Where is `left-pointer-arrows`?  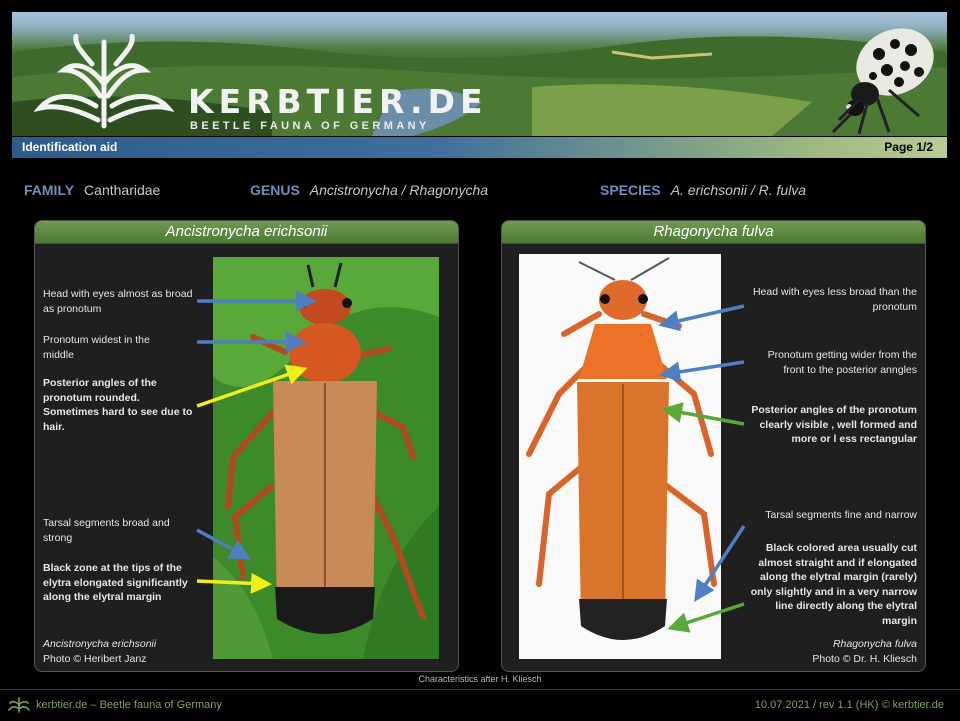 left-pointer-arrows is located at coordinates (256, 442).